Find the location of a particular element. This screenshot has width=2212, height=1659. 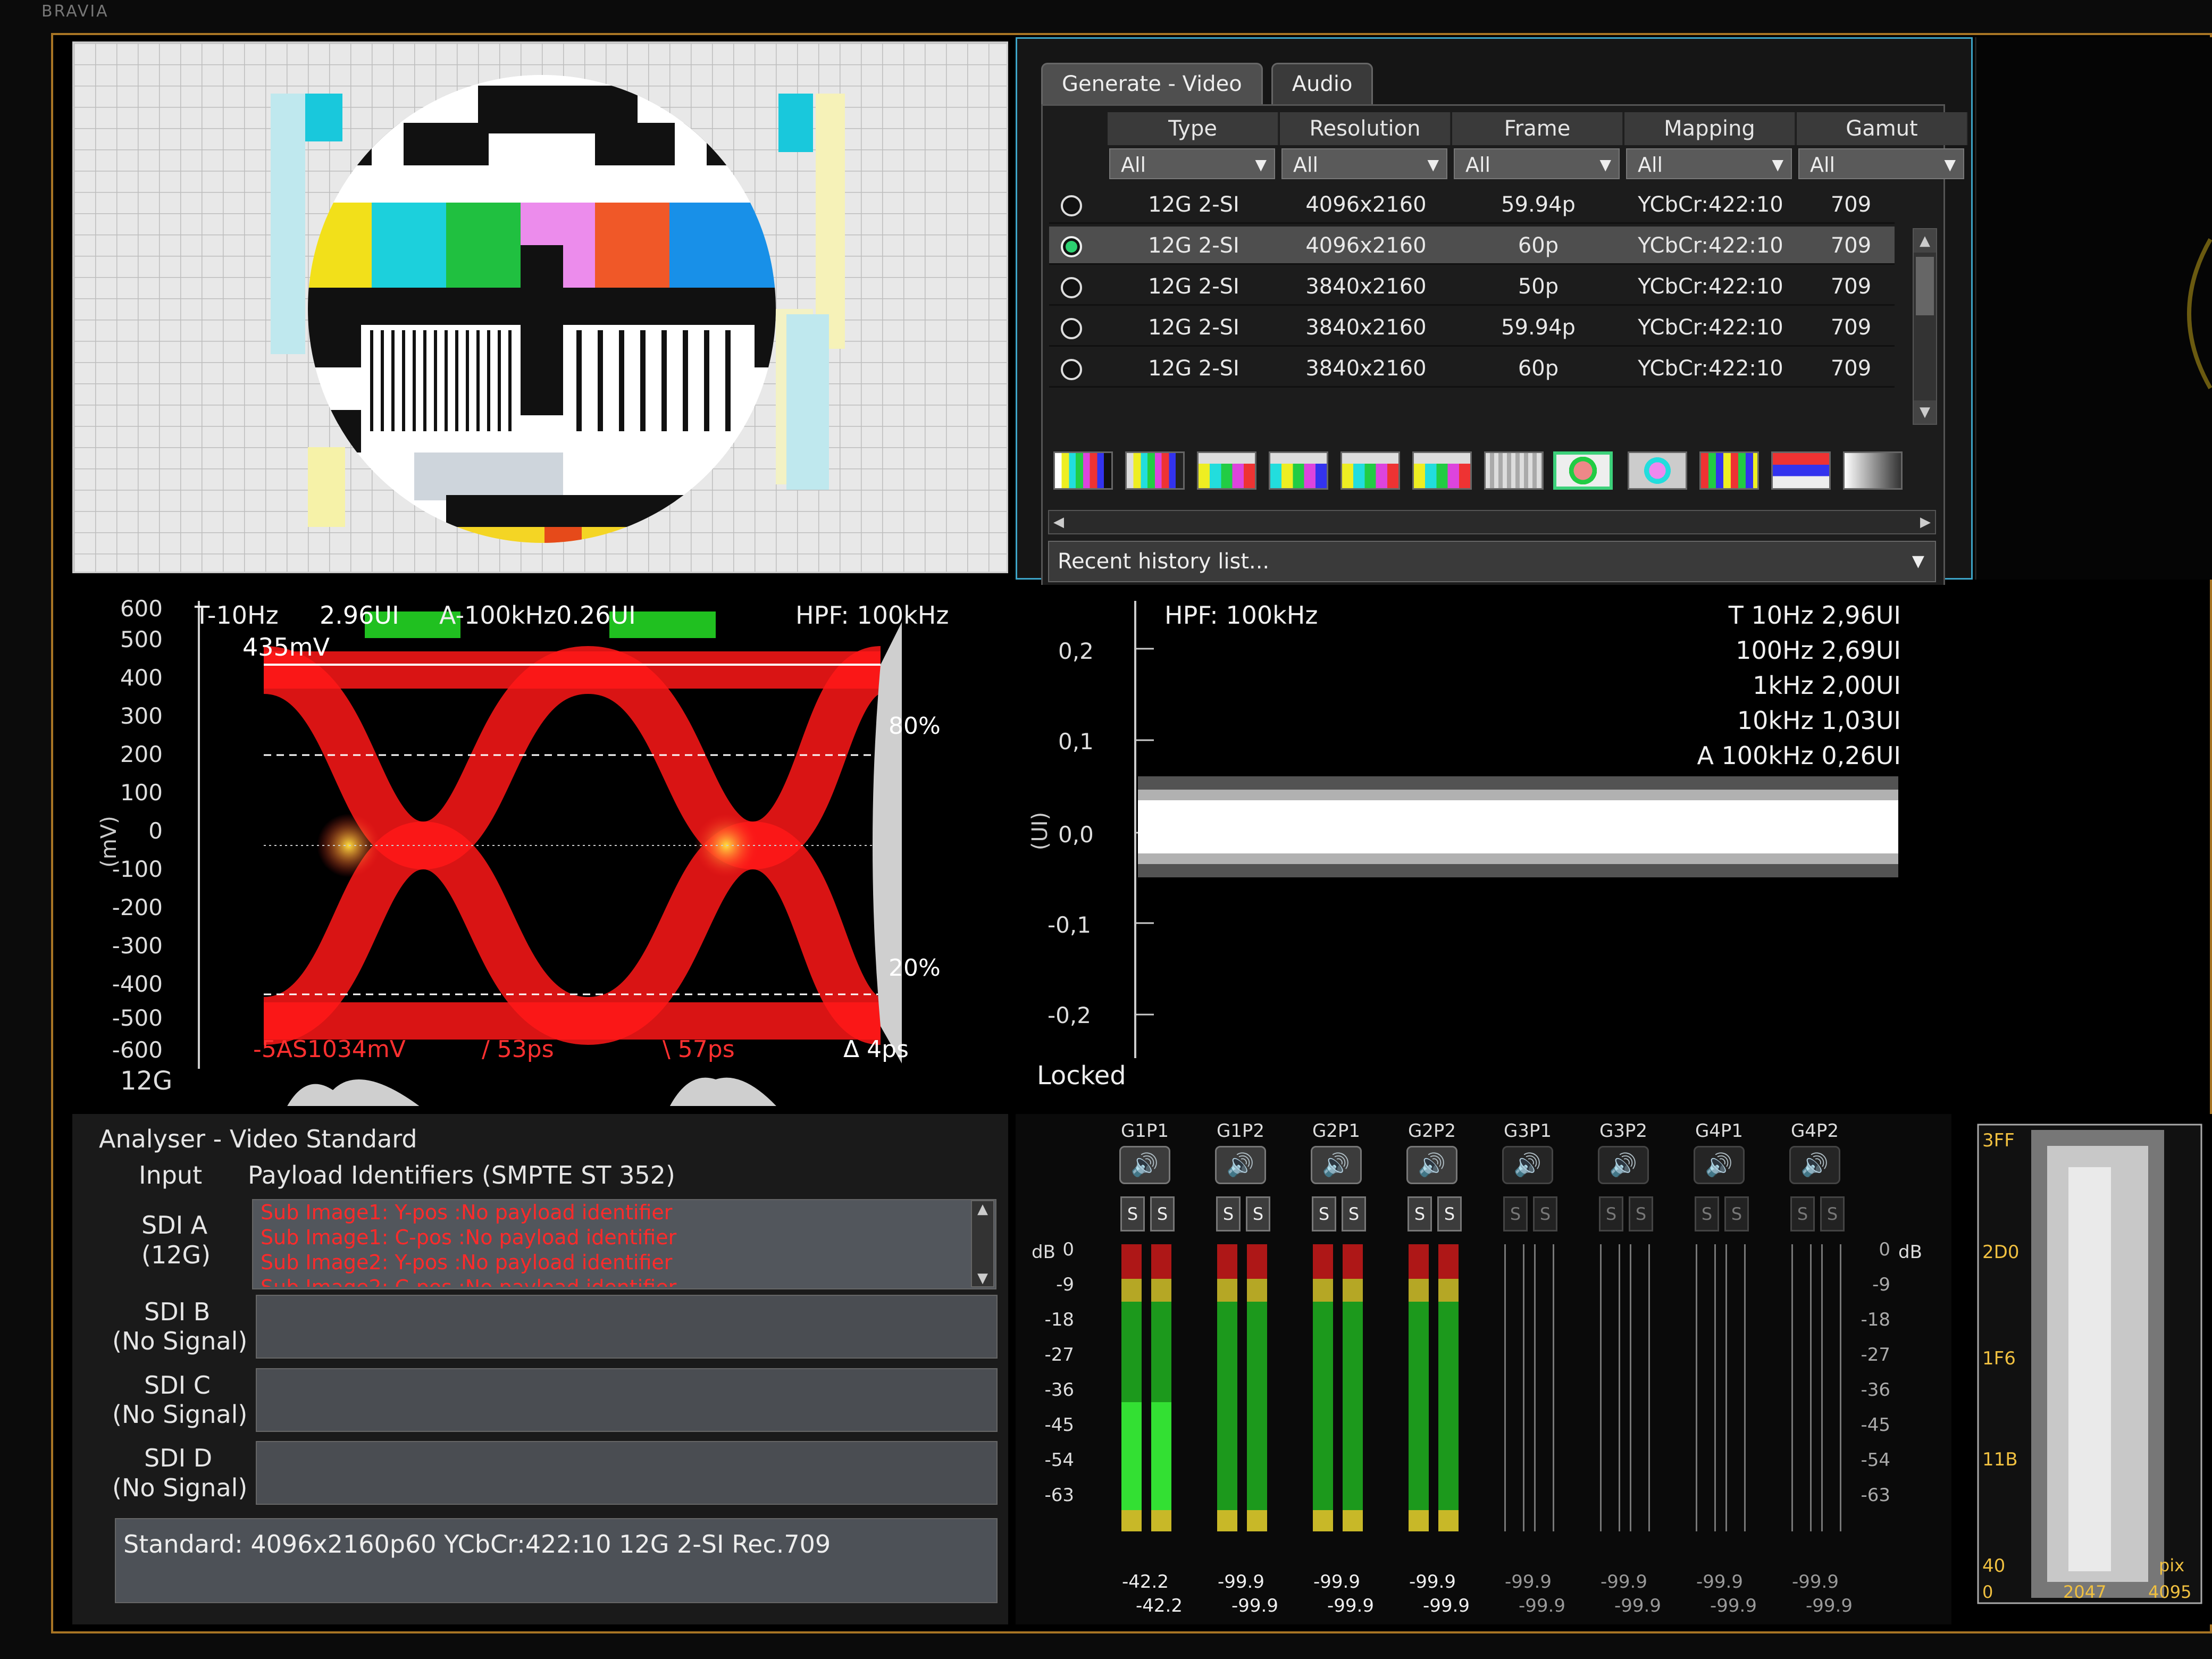

cell-gamut: 709 is located at coordinates (1851, 245).